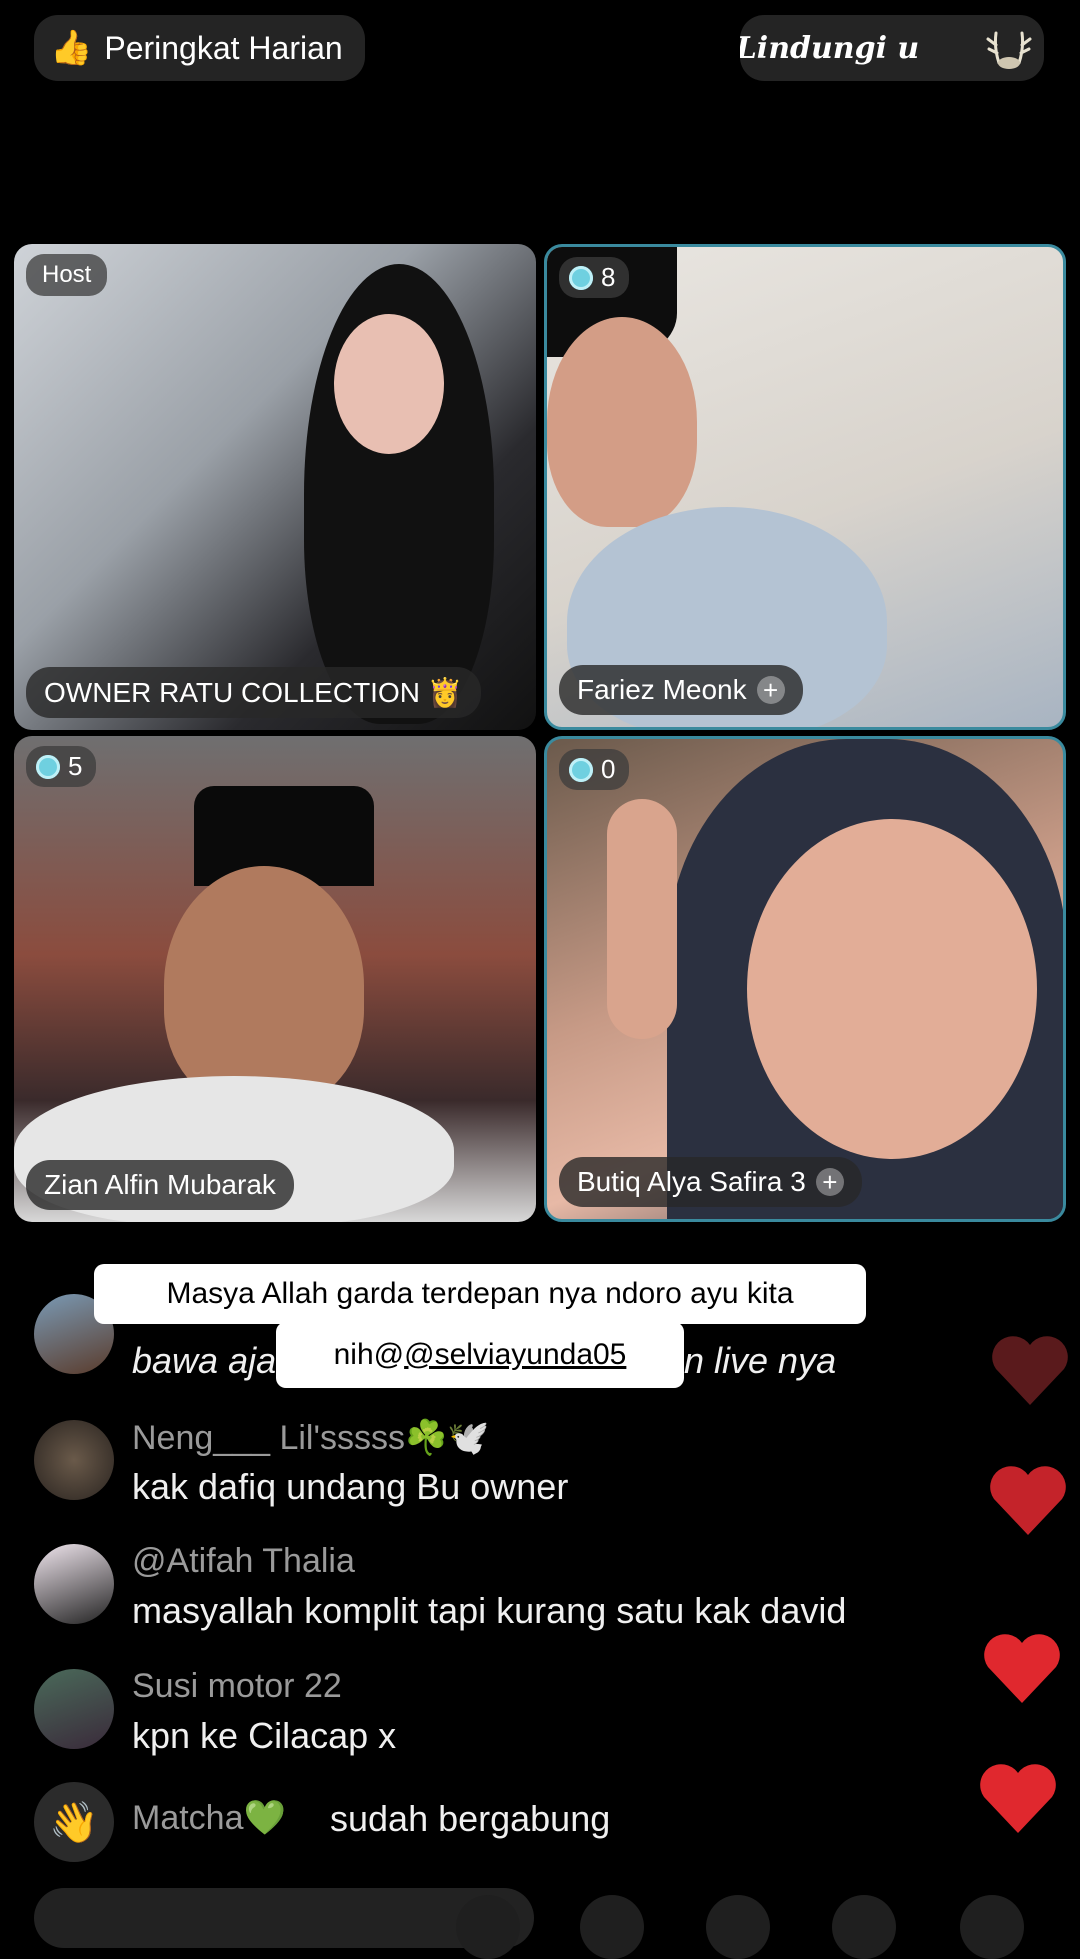  What do you see at coordinates (515, 1354) in the screenshot?
I see `mention-link: @selviayunda05` at bounding box center [515, 1354].